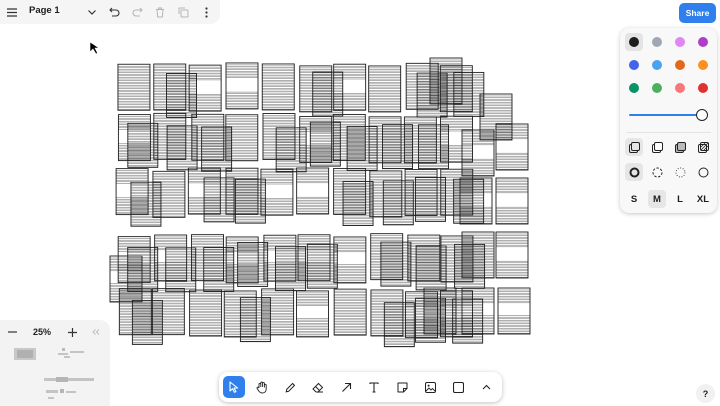  Describe the element at coordinates (430, 387) in the screenshot. I see `image-icon` at that location.